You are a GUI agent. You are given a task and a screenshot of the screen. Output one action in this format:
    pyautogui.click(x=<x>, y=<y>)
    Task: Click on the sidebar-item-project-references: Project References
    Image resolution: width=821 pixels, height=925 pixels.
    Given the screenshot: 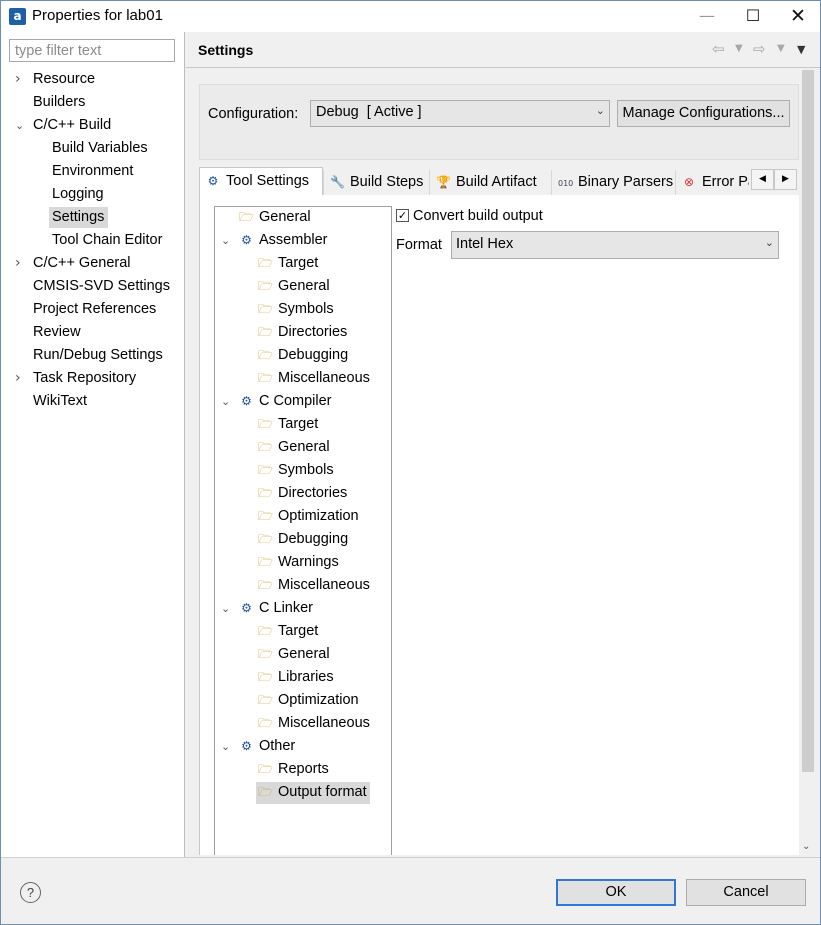 What is the action you would take?
    pyautogui.click(x=95, y=310)
    